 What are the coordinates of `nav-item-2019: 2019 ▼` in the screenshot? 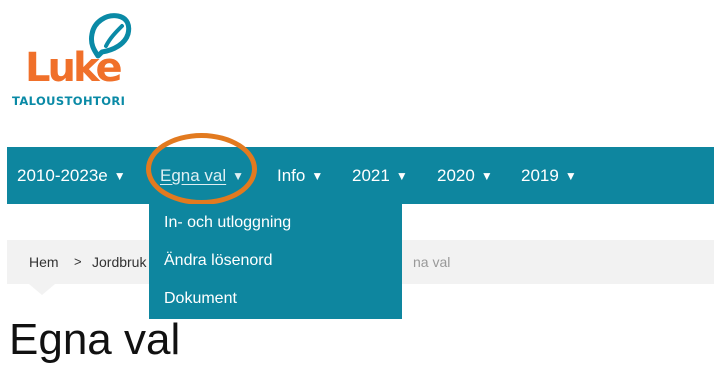 It's located at (549, 175).